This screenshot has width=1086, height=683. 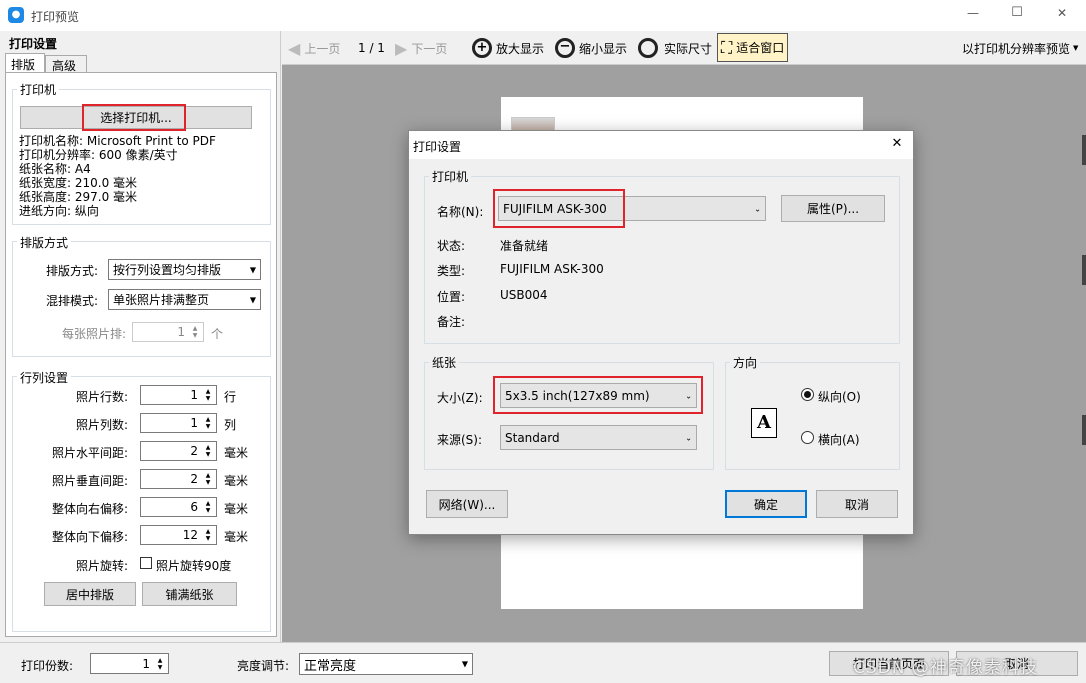 I want to click on fill-paper-button: 铺满纸张, so click(x=189, y=594).